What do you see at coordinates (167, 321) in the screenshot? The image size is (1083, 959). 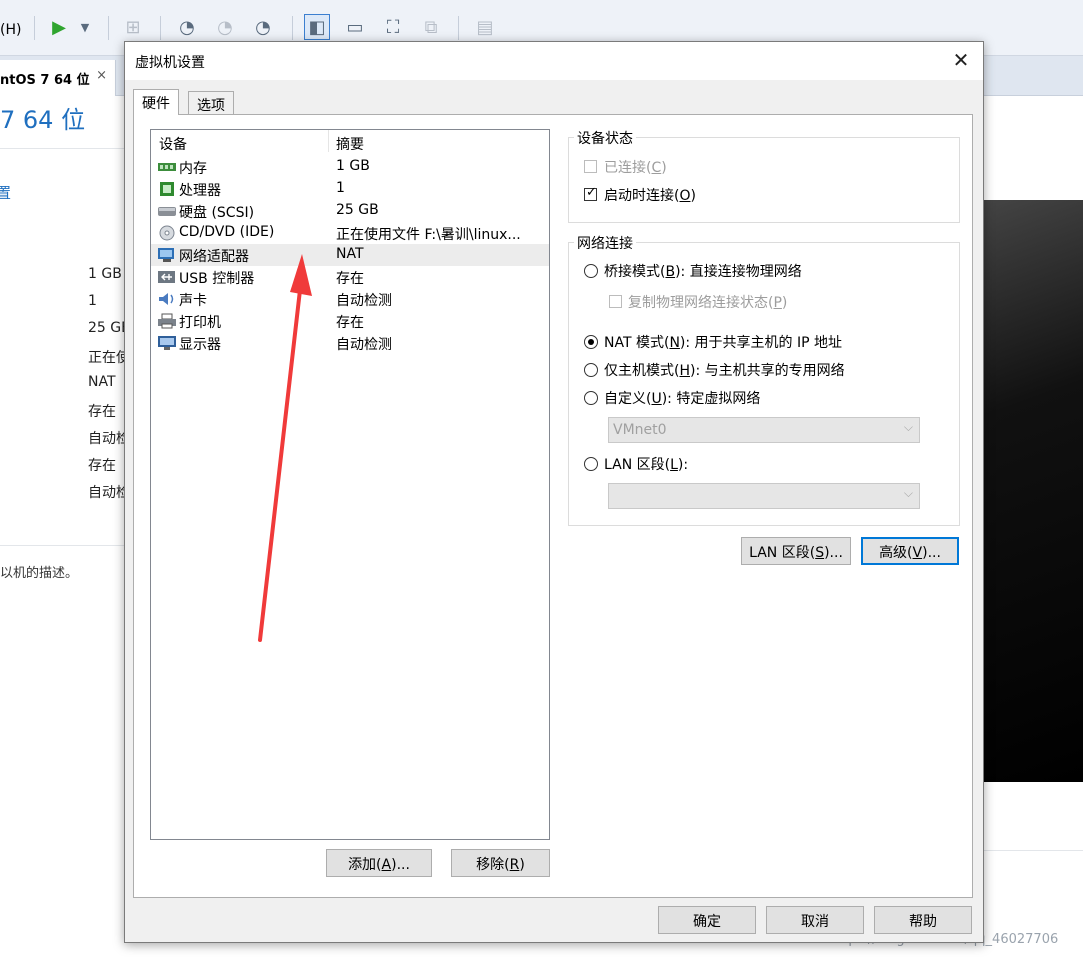 I see `printer-icon` at bounding box center [167, 321].